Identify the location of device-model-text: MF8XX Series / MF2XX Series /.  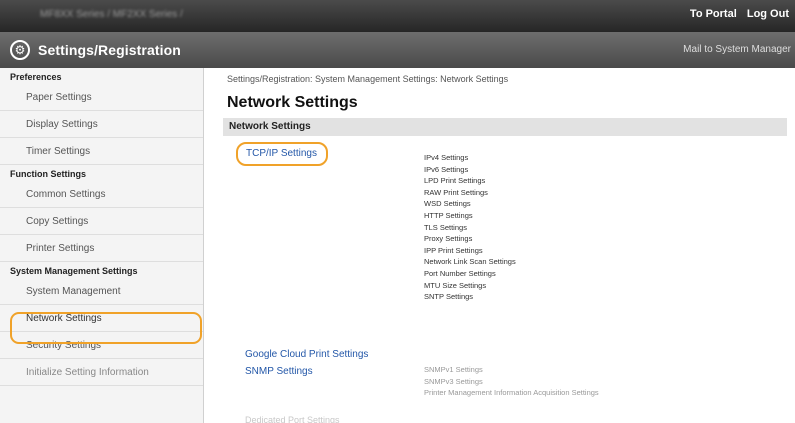
(111, 14).